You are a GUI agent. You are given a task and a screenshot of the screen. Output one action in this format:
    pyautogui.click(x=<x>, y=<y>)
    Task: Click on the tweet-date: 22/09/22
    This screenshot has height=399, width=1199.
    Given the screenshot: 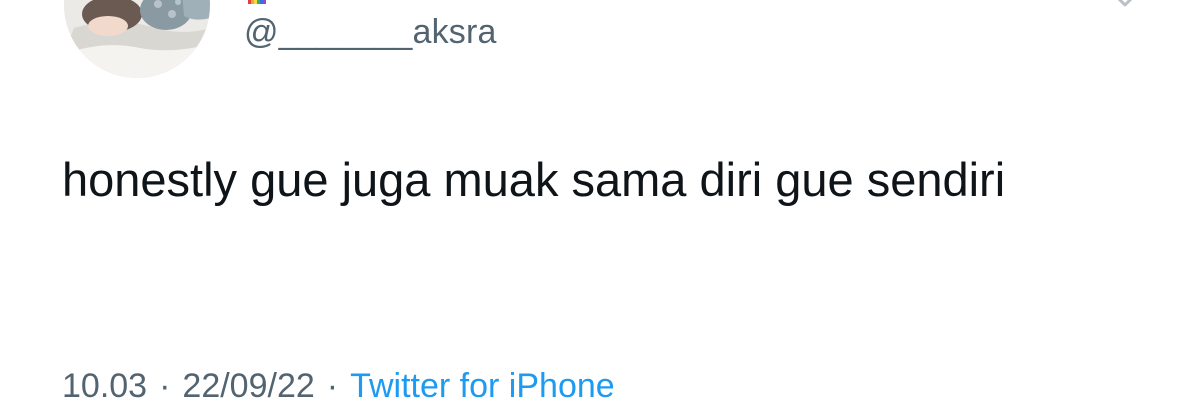 What is the action you would take?
    pyautogui.click(x=248, y=383)
    